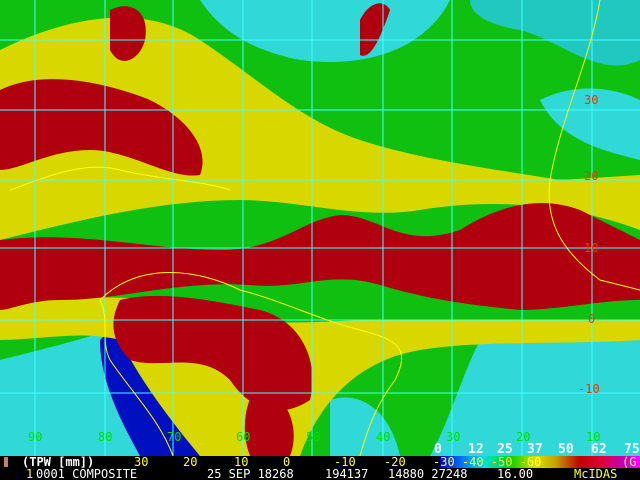  What do you see at coordinates (566, 449) in the screenshot?
I see `colorbar-tick: 50` at bounding box center [566, 449].